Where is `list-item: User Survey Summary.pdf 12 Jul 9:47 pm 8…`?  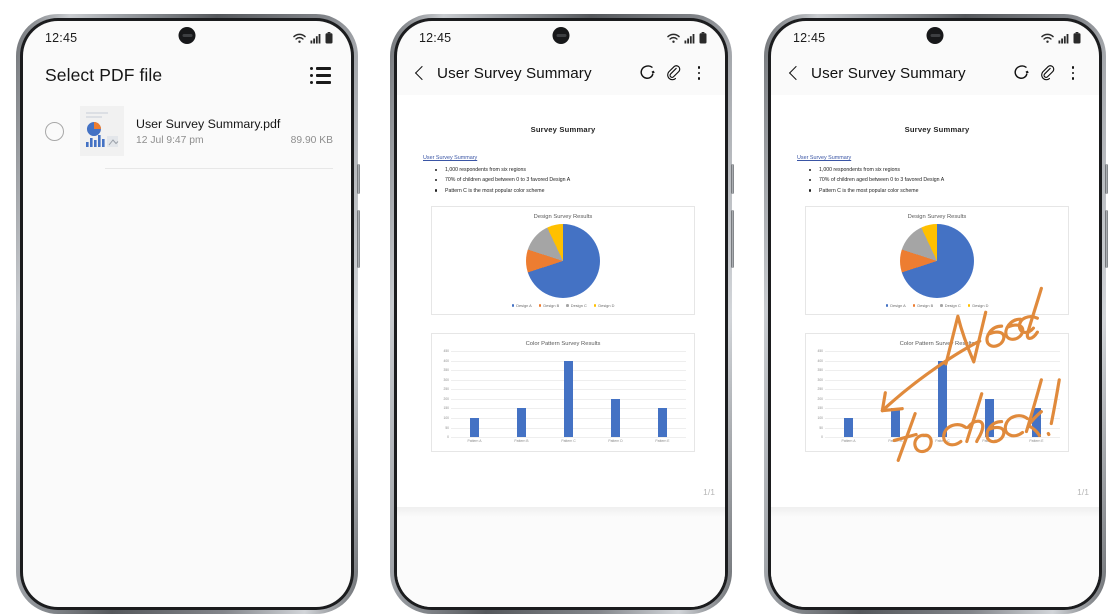 list-item: User Survey Summary.pdf 12 Jul 9:47 pm 8… is located at coordinates (187, 128).